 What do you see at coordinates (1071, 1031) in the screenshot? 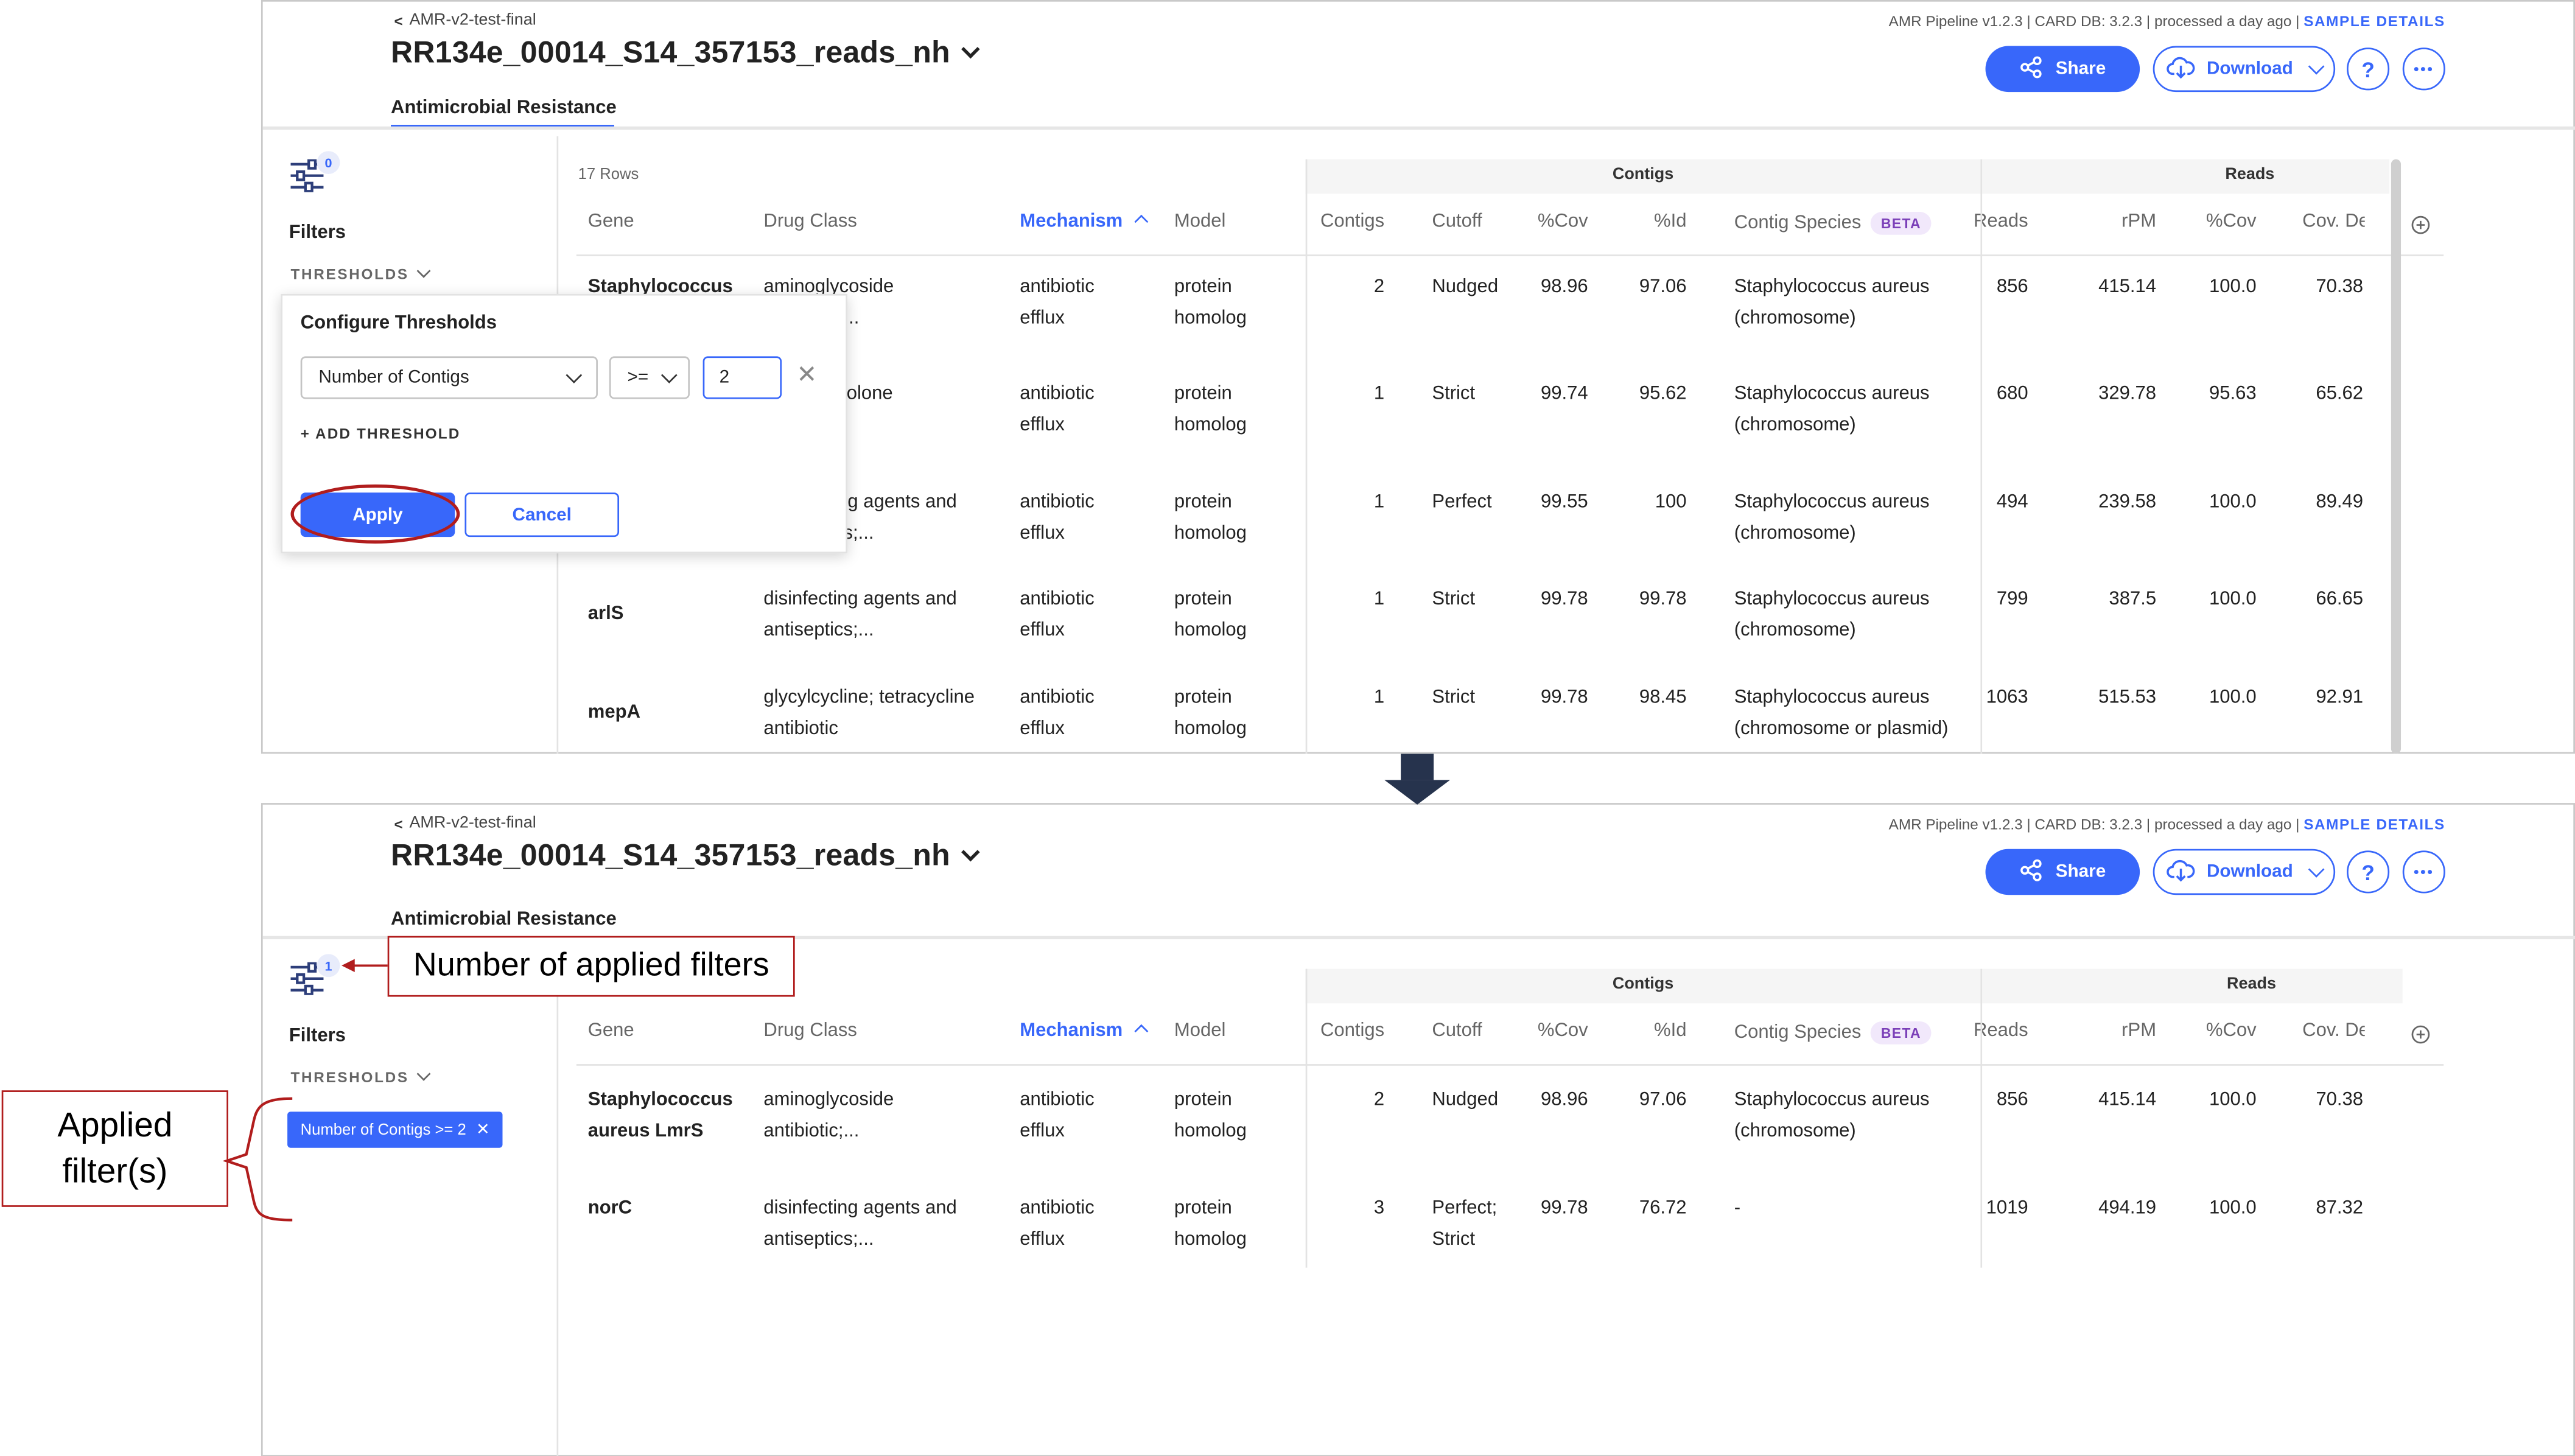
I see `column-header-label: Mechanism` at bounding box center [1071, 1031].